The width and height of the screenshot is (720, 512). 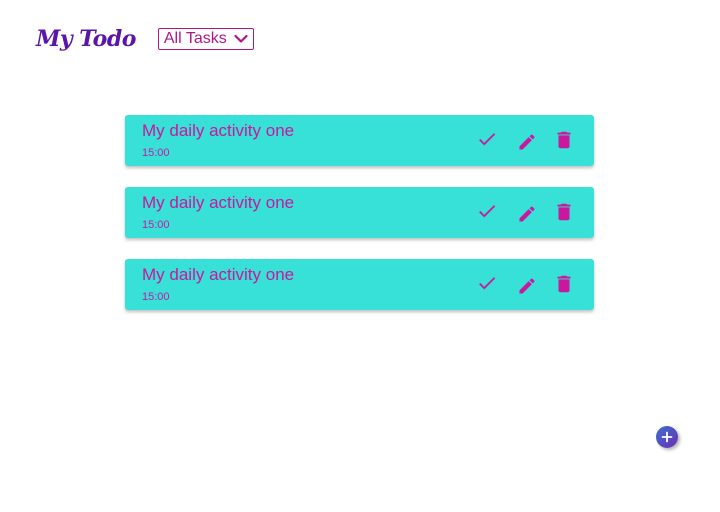 I want to click on header: My Todo All Tasks, so click(x=145, y=39).